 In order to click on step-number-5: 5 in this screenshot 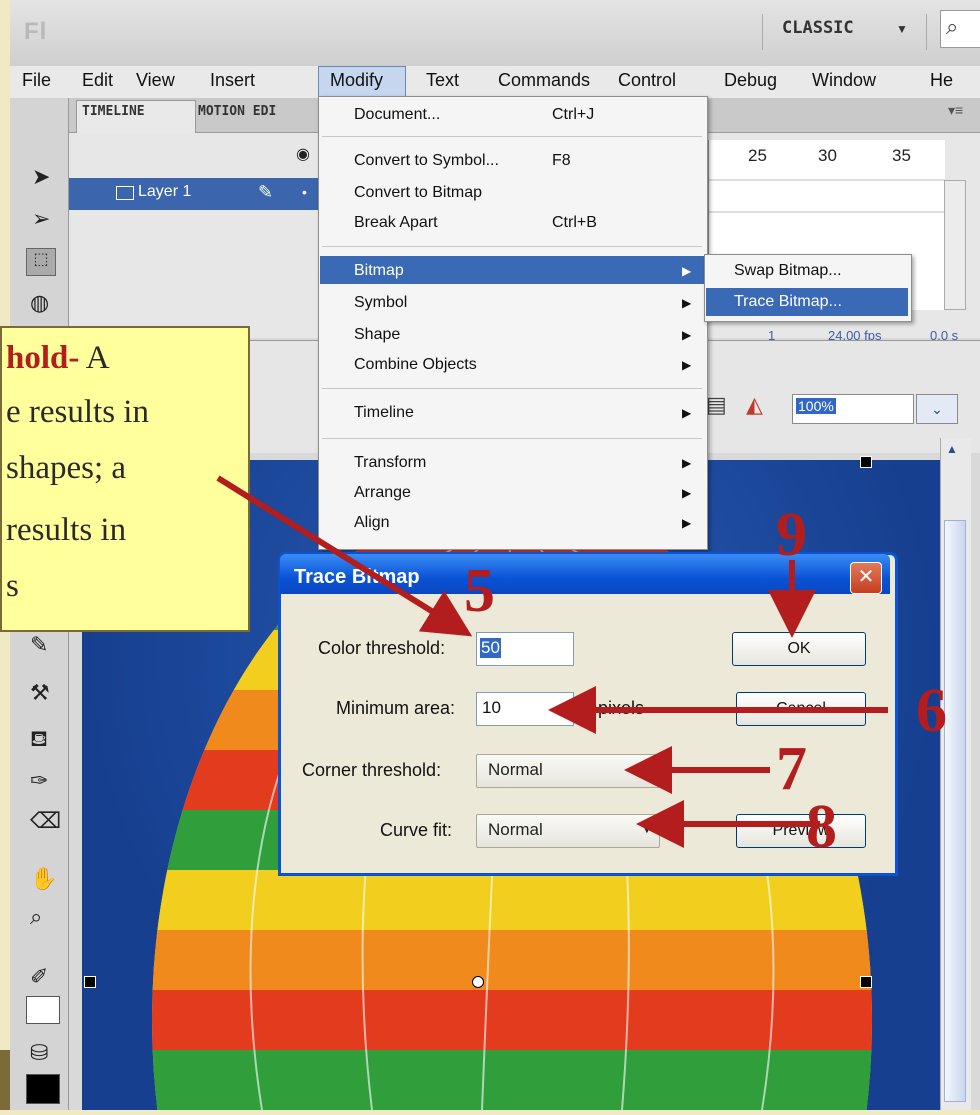, I will do `click(479, 591)`.